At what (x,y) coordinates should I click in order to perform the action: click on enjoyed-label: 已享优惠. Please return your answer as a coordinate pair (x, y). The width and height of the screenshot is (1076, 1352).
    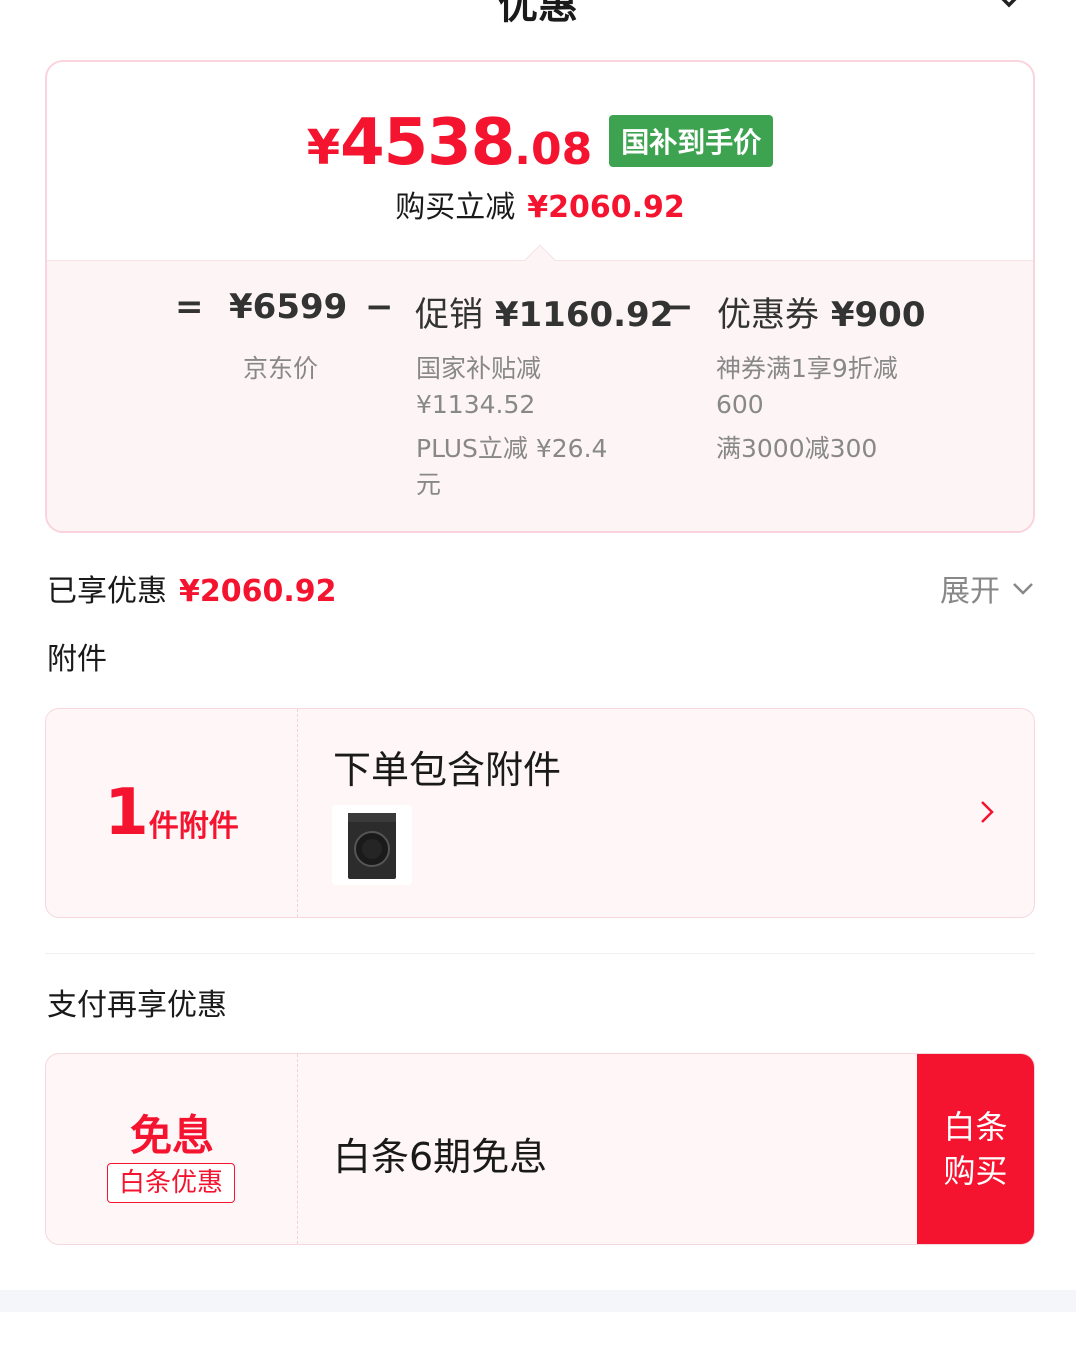
    Looking at the image, I should click on (107, 591).